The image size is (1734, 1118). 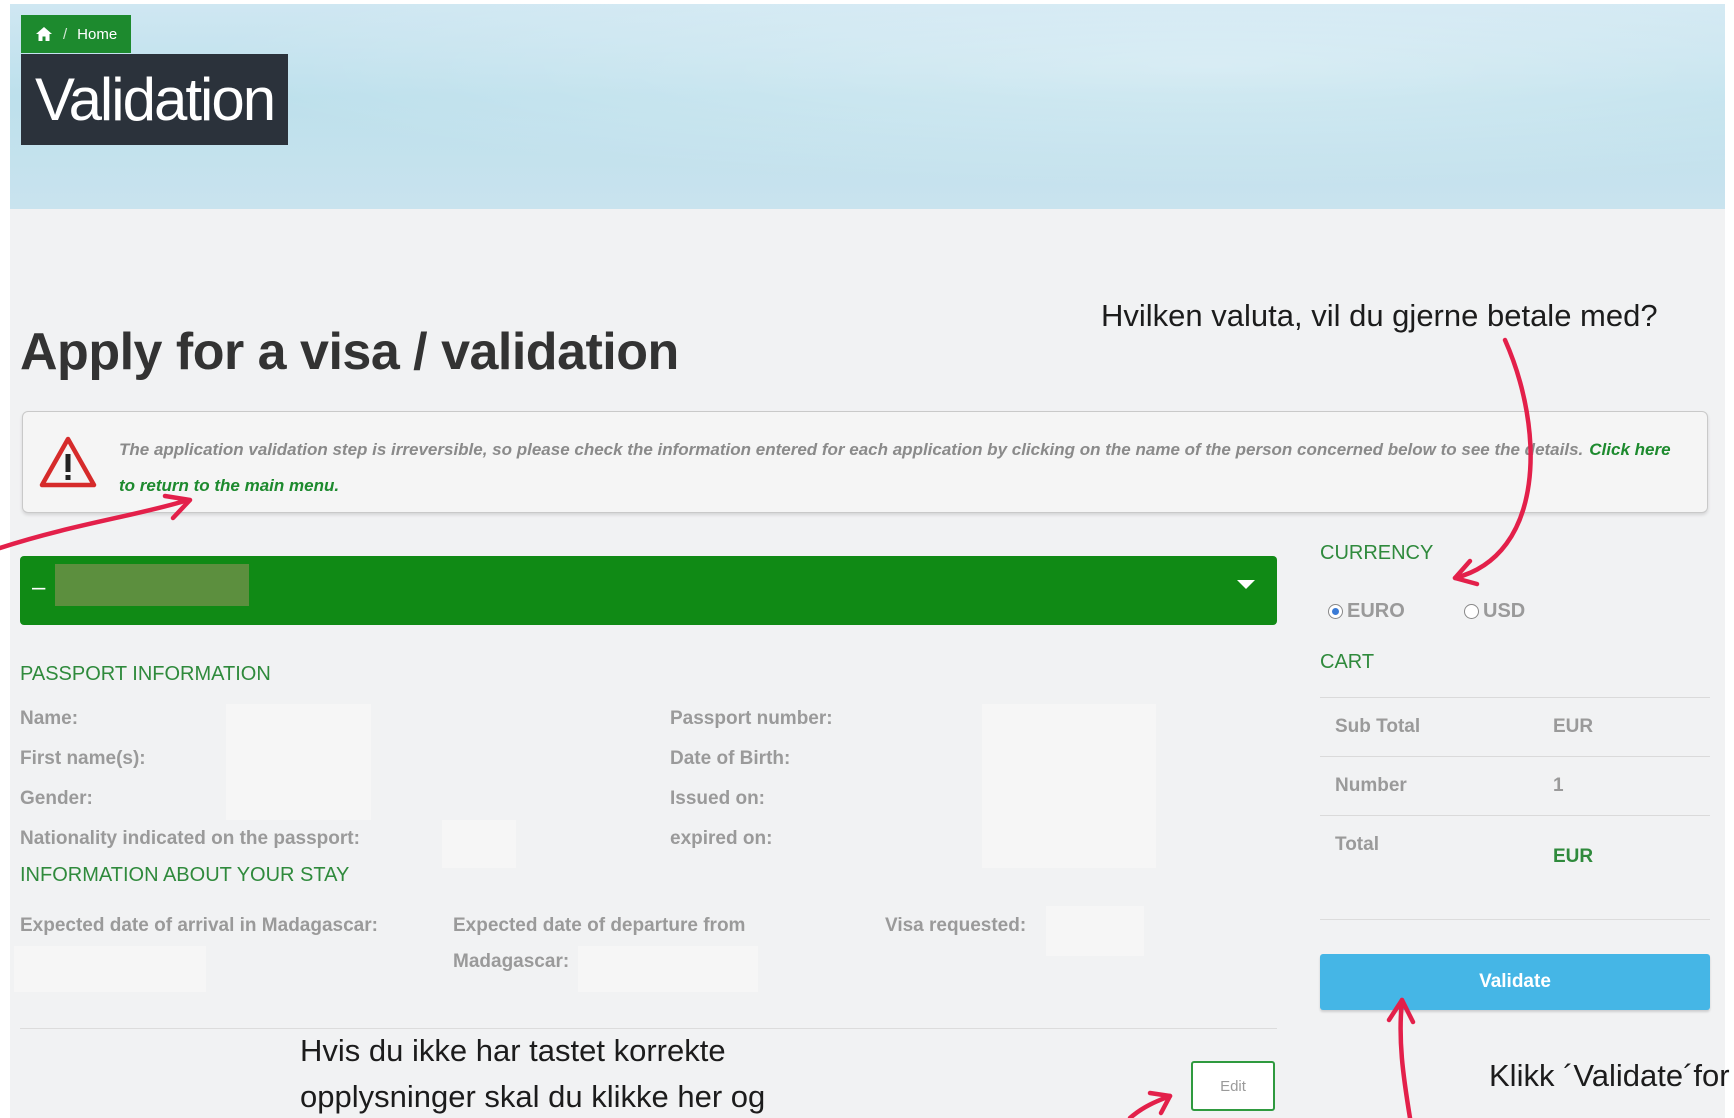 What do you see at coordinates (1357, 844) in the screenshot?
I see `total-label: Total` at bounding box center [1357, 844].